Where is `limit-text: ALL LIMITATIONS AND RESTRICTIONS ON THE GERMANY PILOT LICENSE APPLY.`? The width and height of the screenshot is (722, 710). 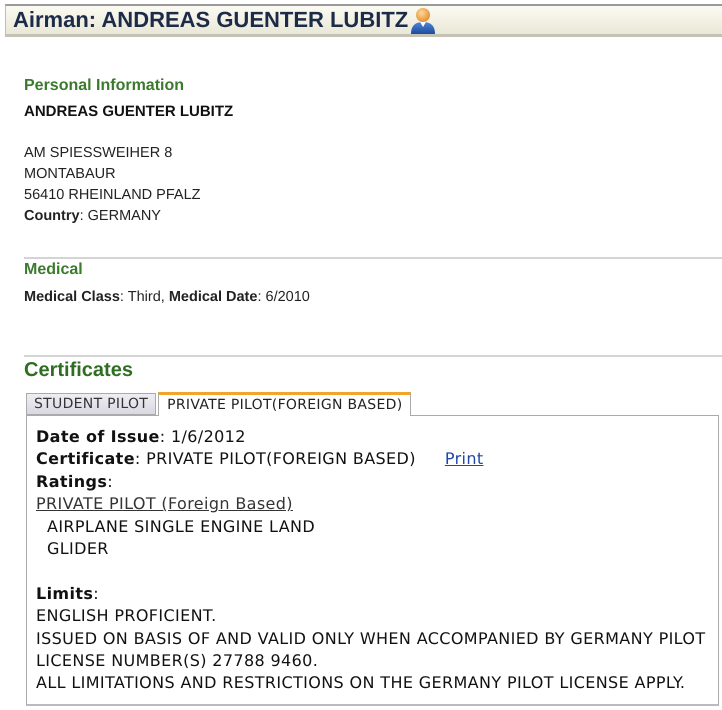 limit-text: ALL LIMITATIONS AND RESTRICTIONS ON THE GERMANY PILOT LICENSE APPLY. is located at coordinates (361, 683).